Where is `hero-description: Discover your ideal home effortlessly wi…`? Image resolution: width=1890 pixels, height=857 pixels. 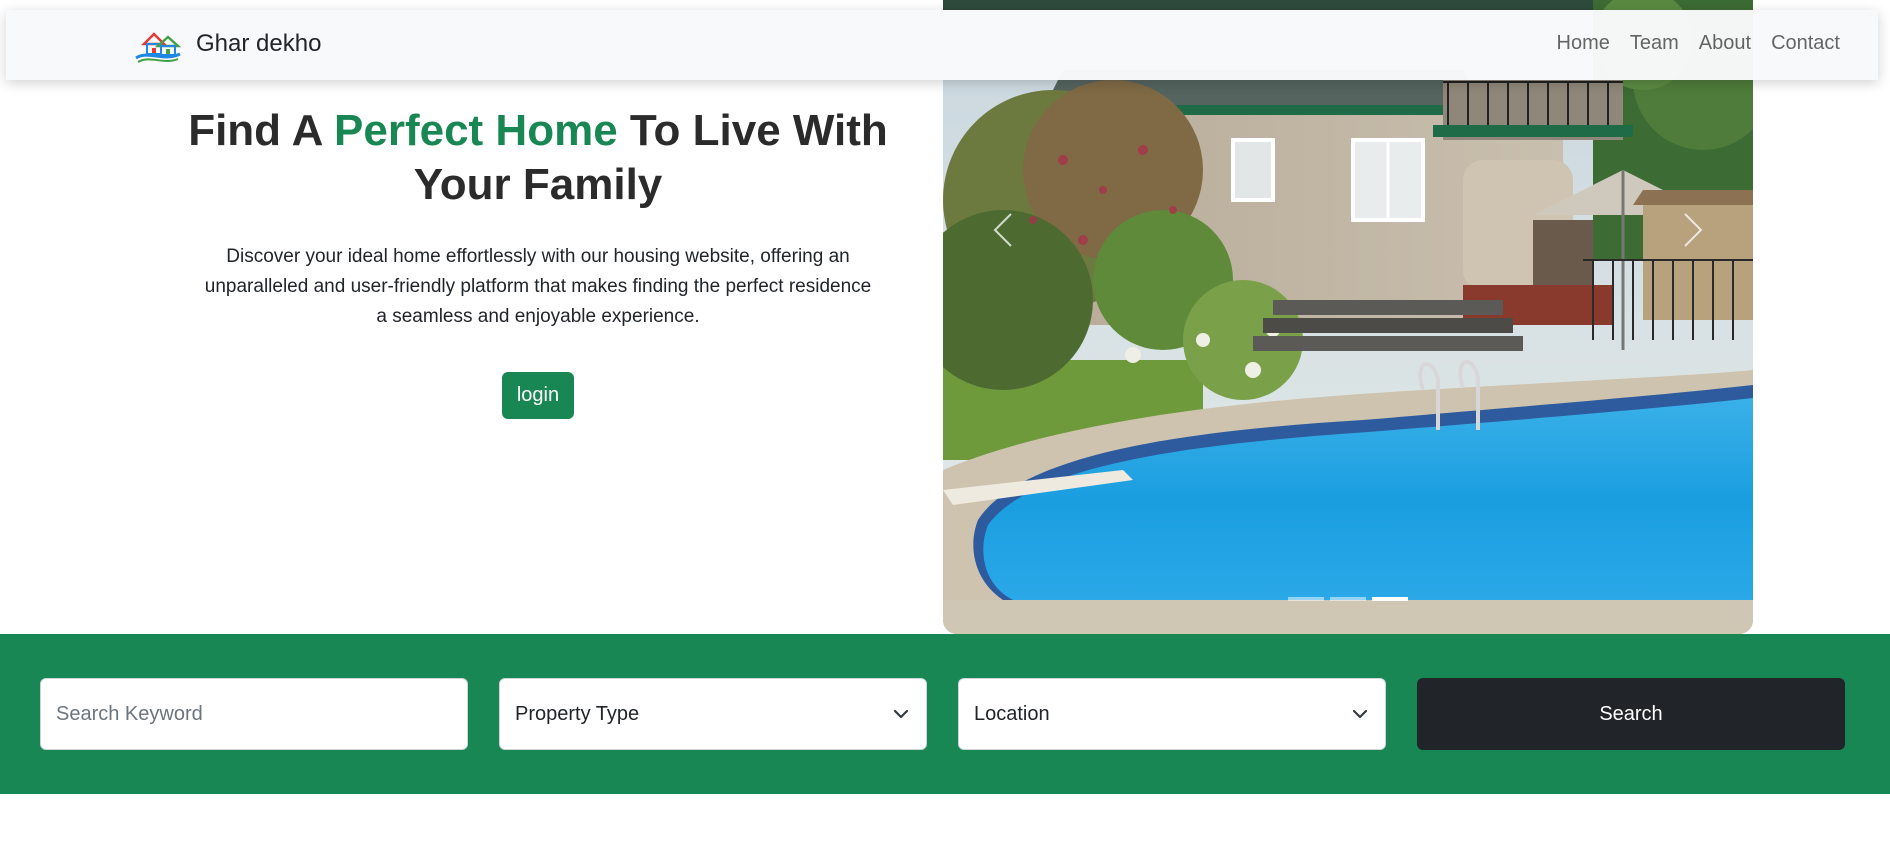 hero-description: Discover your ideal home effortlessly wi… is located at coordinates (538, 286).